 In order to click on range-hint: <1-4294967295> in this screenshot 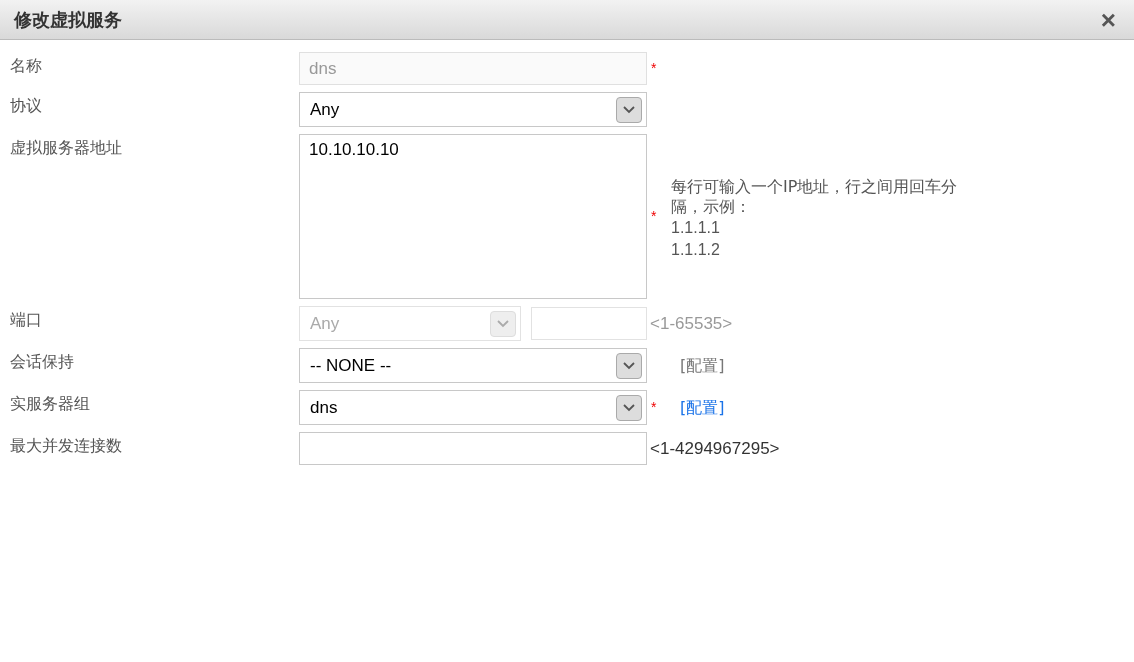, I will do `click(715, 448)`.